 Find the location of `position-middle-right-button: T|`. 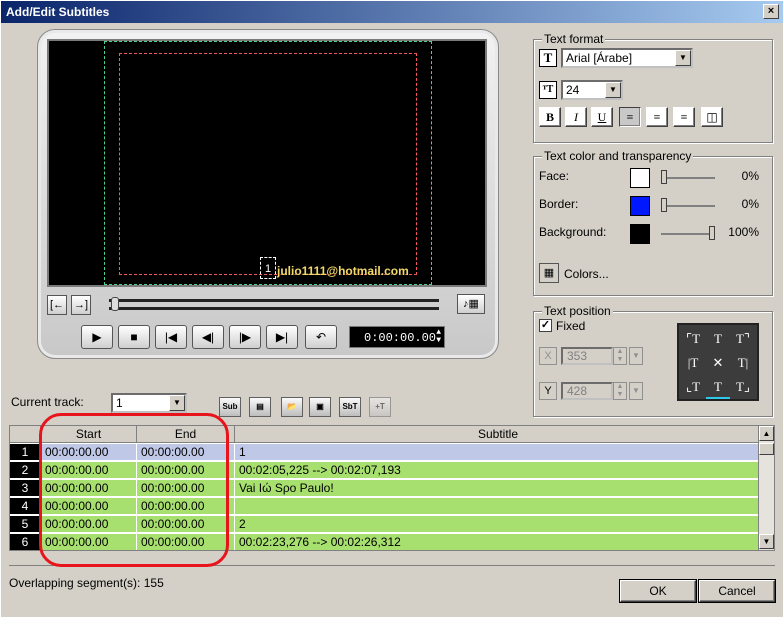

position-middle-right-button: T| is located at coordinates (743, 363).